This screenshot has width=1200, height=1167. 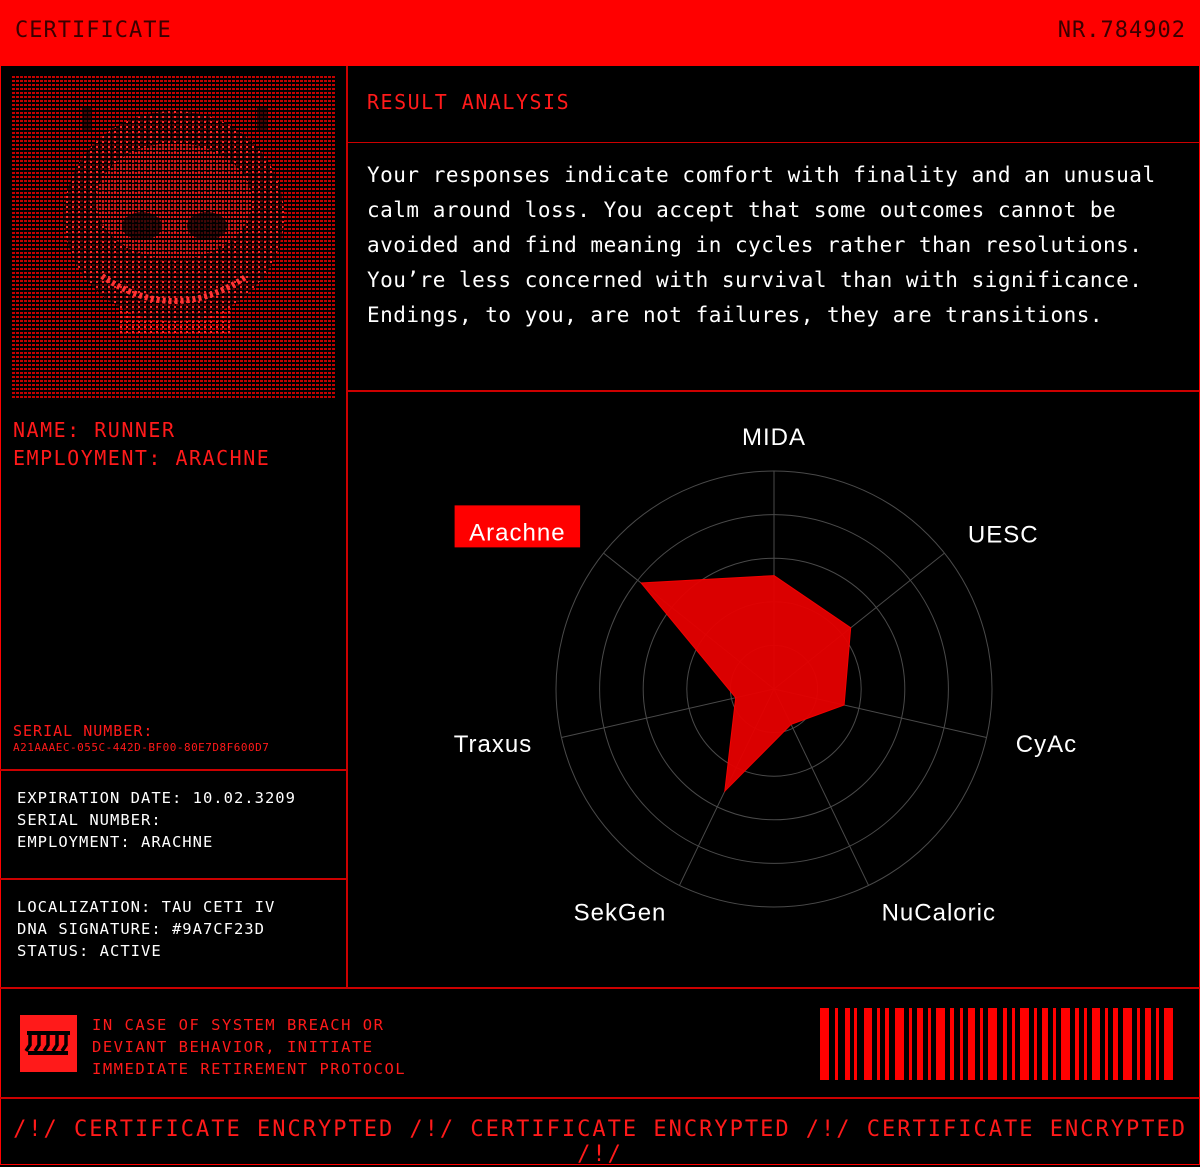 I want to click on radar-label-mida: MIDA, so click(x=774, y=437).